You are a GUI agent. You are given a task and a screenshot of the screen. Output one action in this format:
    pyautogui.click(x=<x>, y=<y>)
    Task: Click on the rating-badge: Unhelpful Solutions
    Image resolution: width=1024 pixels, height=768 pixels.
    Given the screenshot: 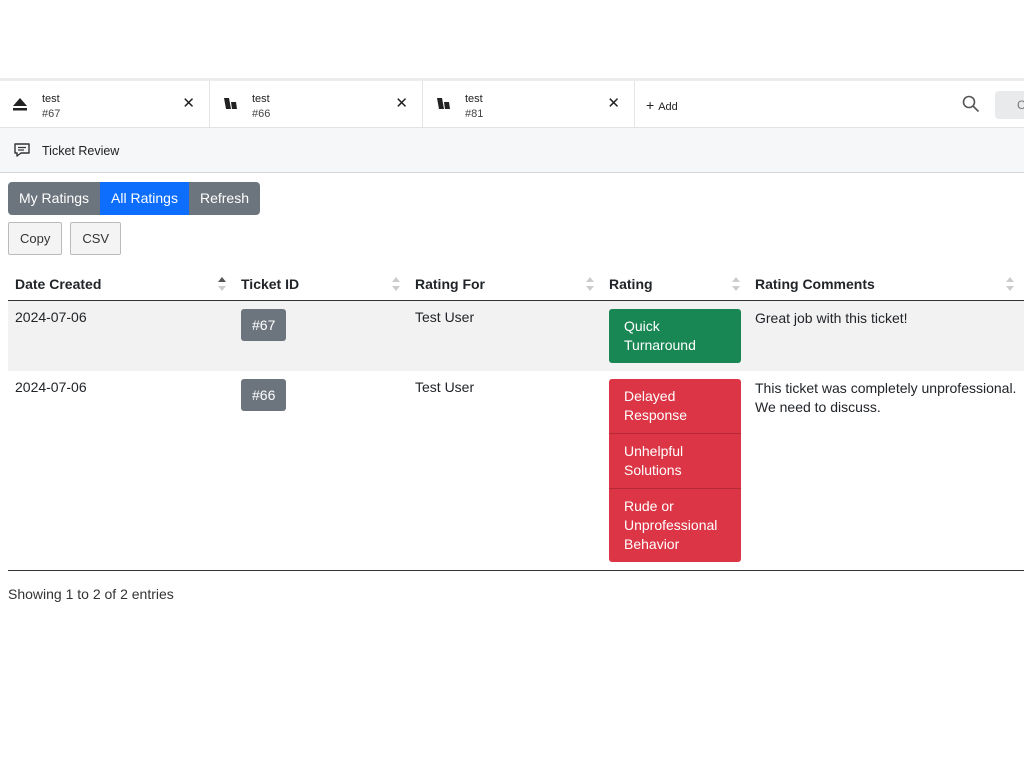 What is the action you would take?
    pyautogui.click(x=675, y=460)
    